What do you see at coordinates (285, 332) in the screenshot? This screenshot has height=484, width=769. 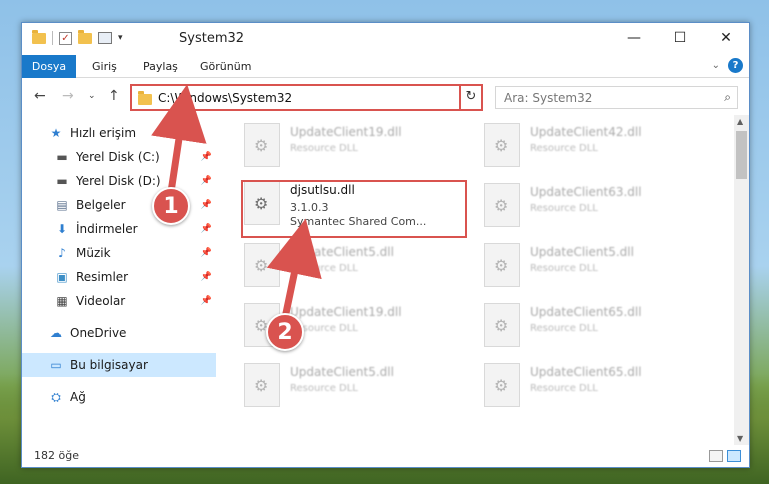 I see `step-marker-2: 2` at bounding box center [285, 332].